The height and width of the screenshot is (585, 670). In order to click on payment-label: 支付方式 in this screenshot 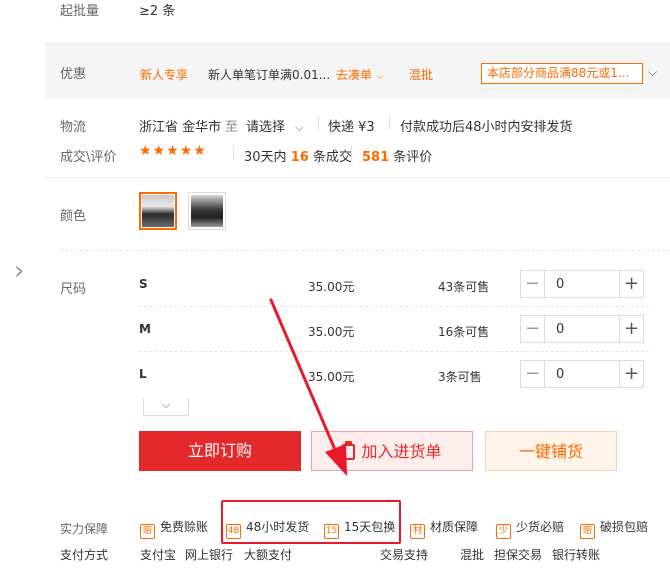, I will do `click(84, 555)`.